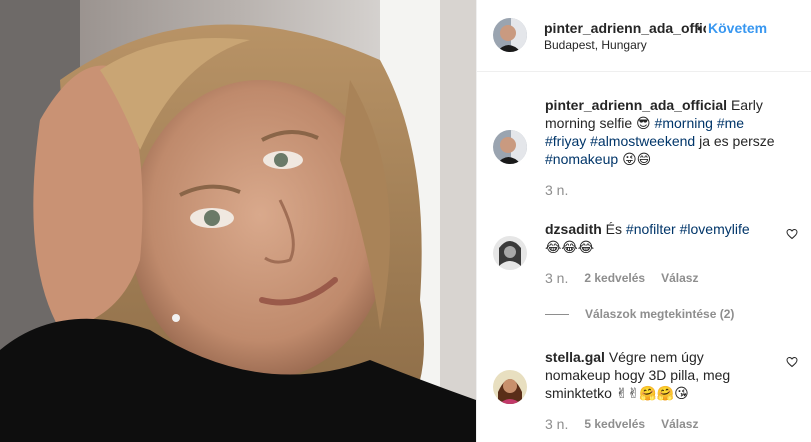 The height and width of the screenshot is (442, 811). Describe the element at coordinates (643, 123) in the screenshot. I see `caption-emoji: 😎` at that location.